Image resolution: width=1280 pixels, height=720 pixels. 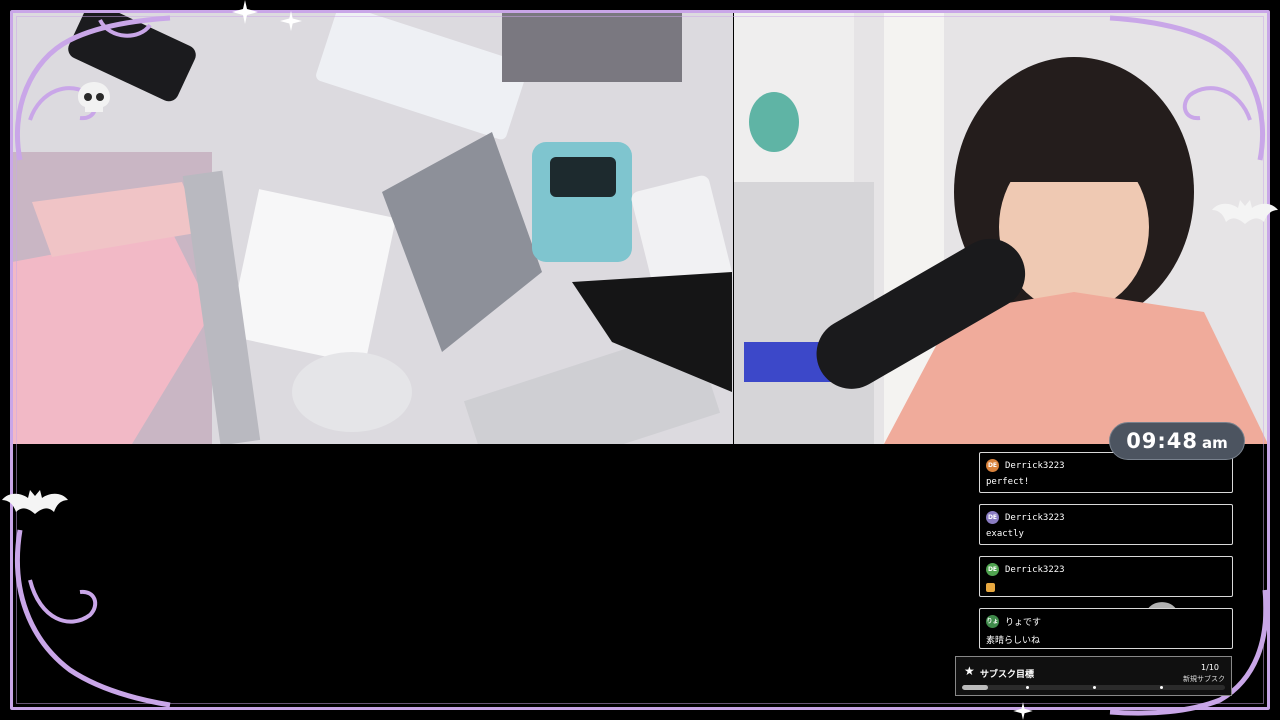 I want to click on avatar: りょ, so click(x=992, y=621).